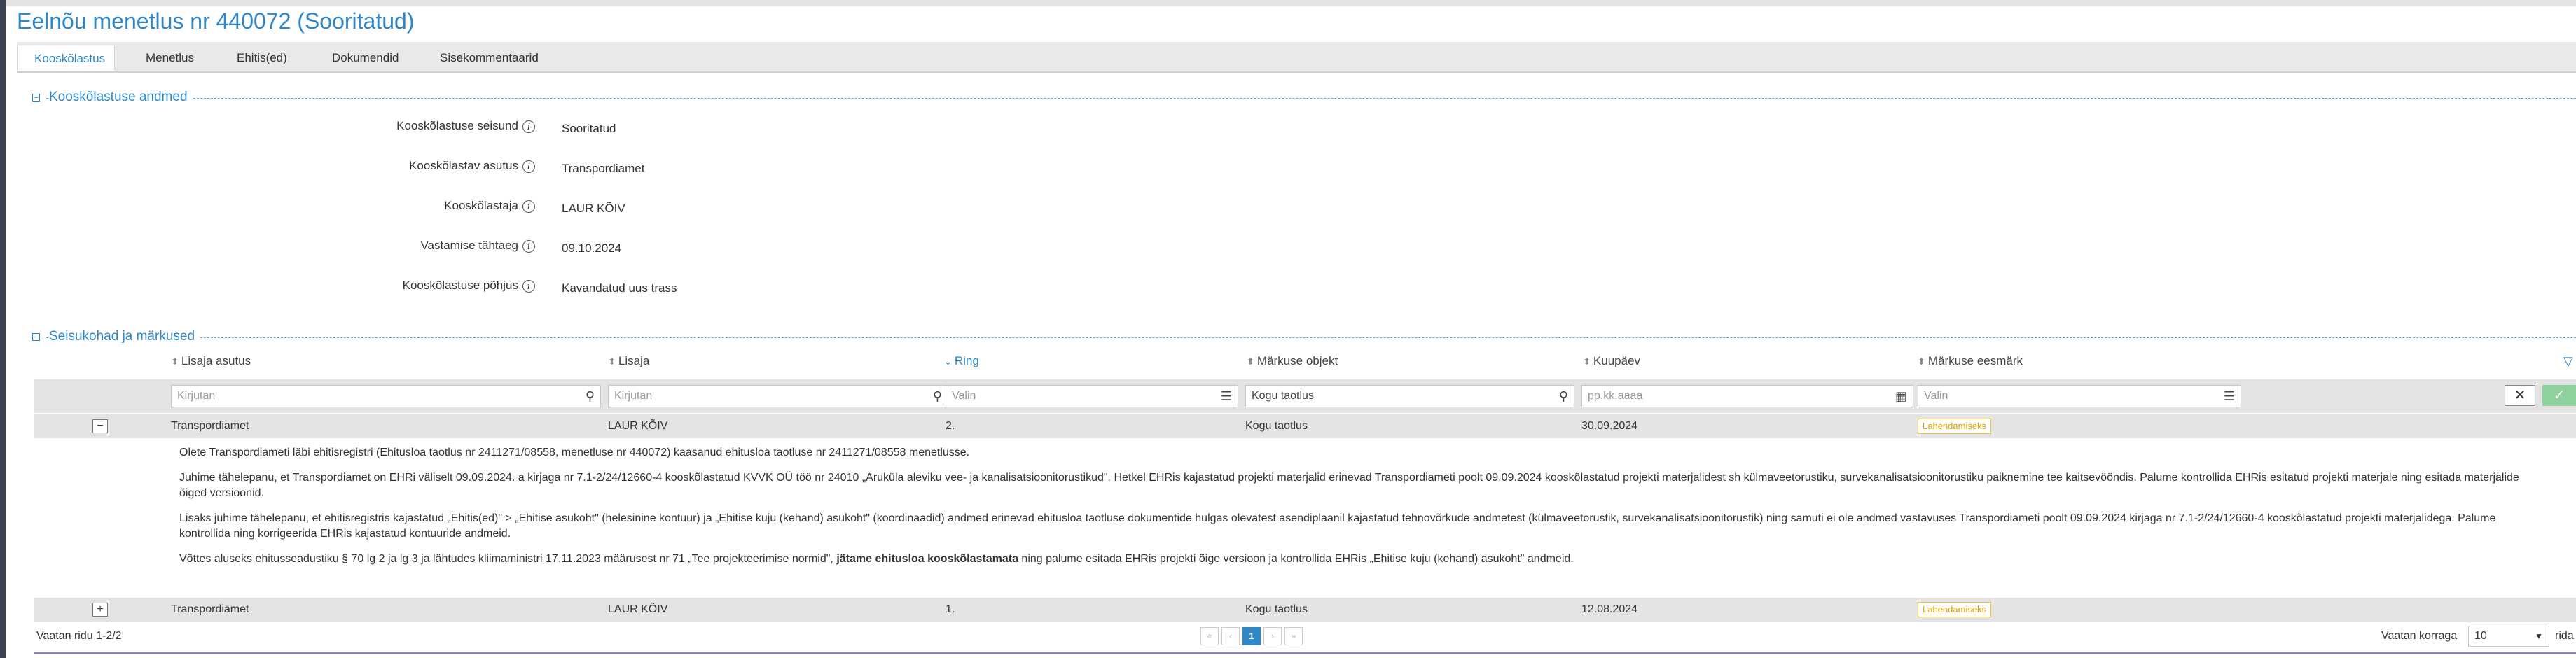 Image resolution: width=2576 pixels, height=658 pixels. Describe the element at coordinates (469, 286) in the screenshot. I see `field-label-pohjus: Kooskõlastuse põhjus i` at that location.